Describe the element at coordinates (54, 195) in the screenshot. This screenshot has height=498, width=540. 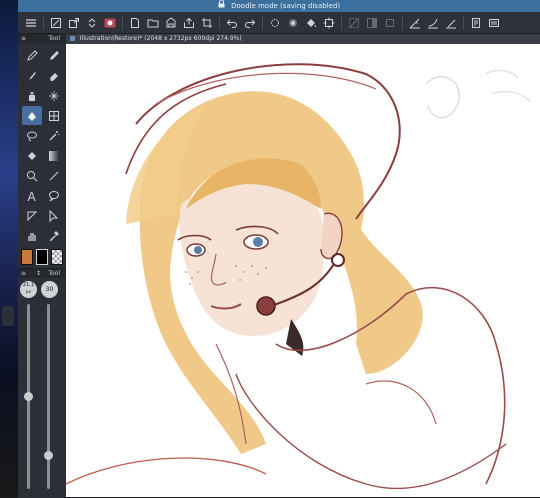
I see `balloon-tool-icon` at that location.